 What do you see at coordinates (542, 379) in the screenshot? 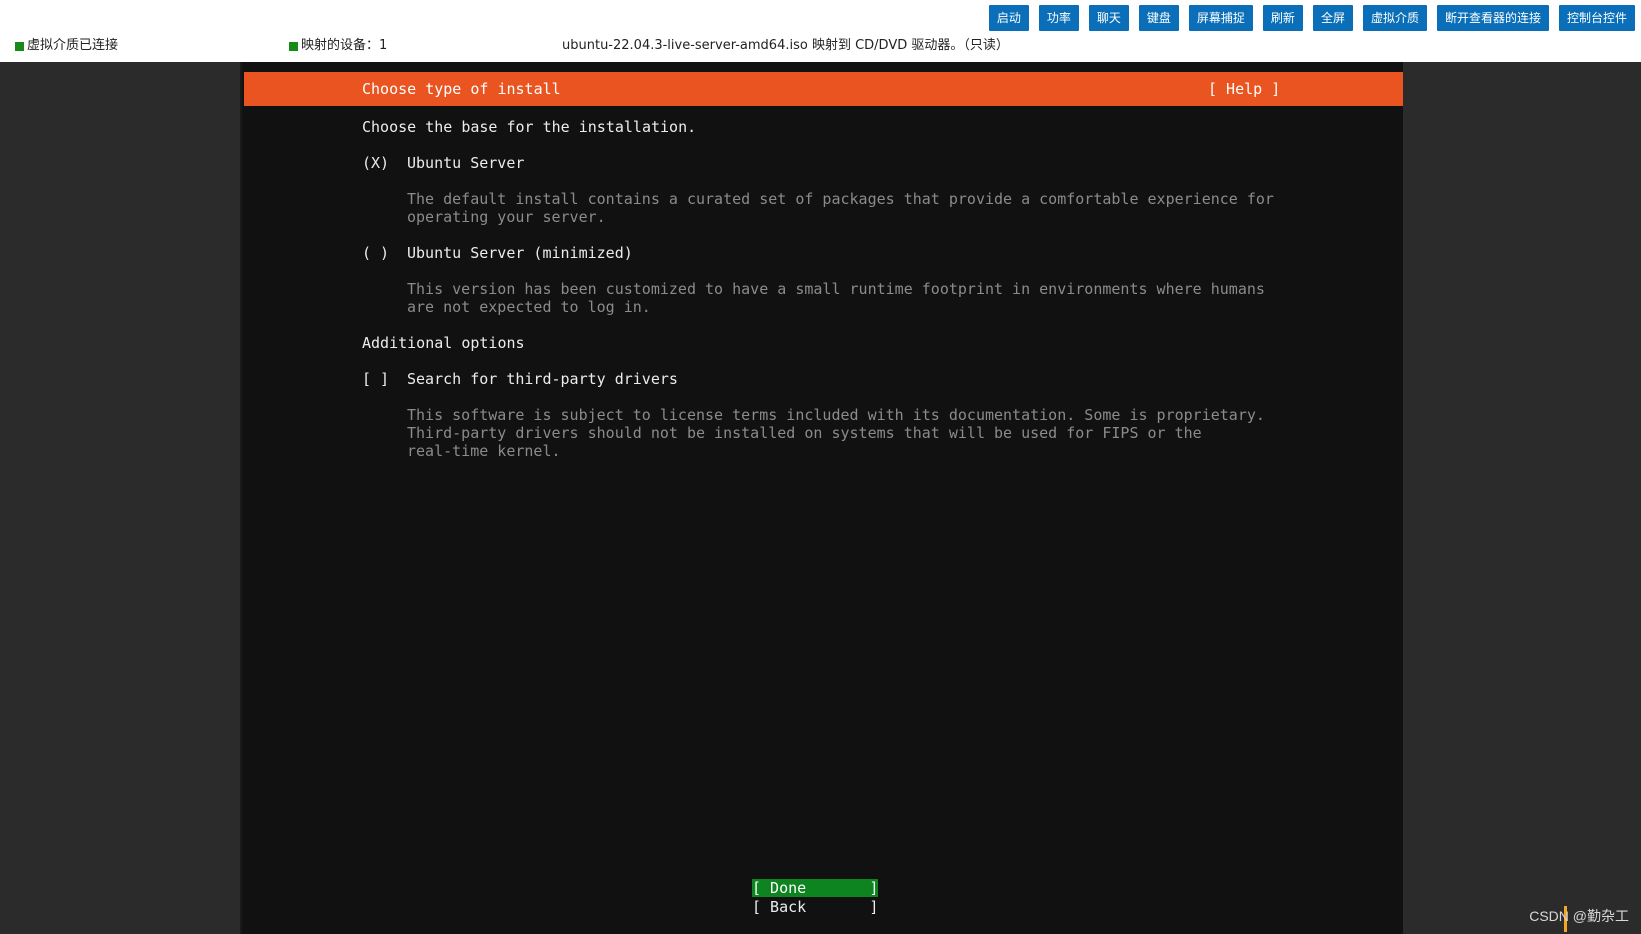
I see `third-party-drivers-label: Search for third-party drivers` at bounding box center [542, 379].